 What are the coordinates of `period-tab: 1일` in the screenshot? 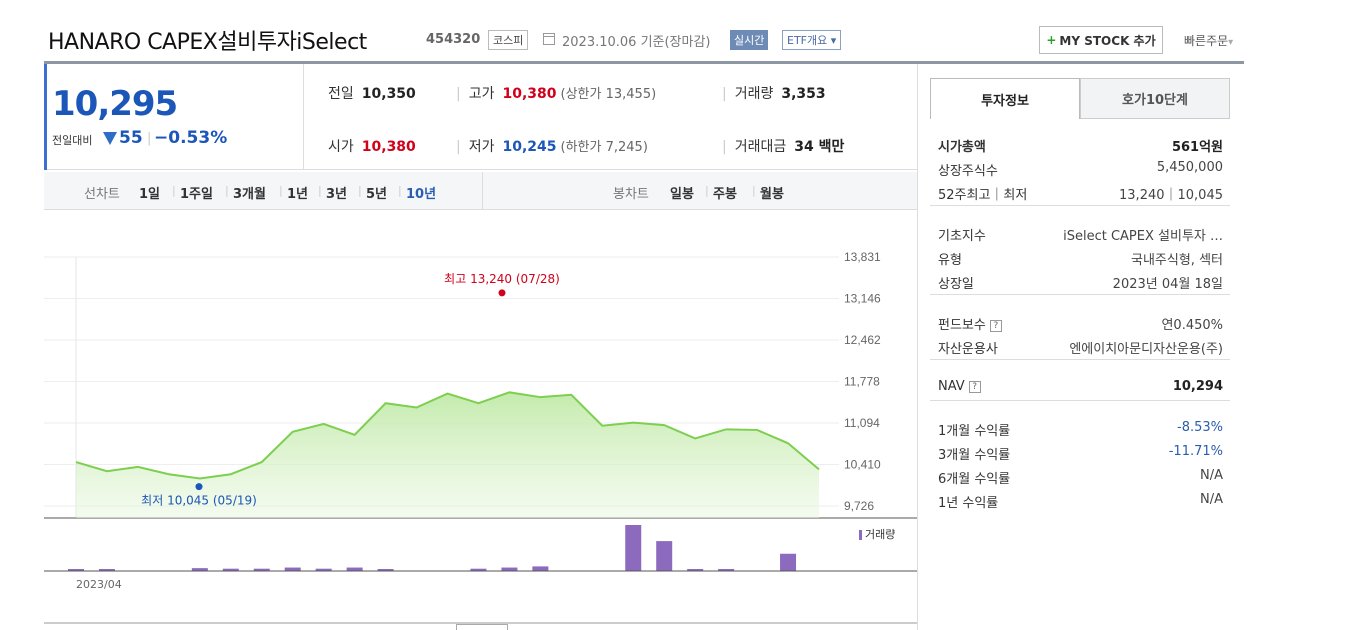 It's located at (149, 192).